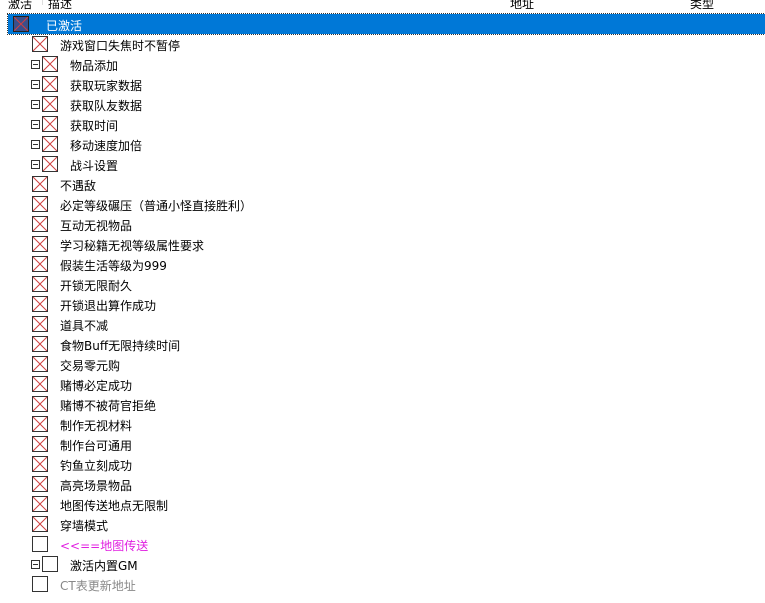 The height and width of the screenshot is (603, 765). Describe the element at coordinates (108, 306) in the screenshot. I see `row-description: 开锁退出算作成功` at that location.